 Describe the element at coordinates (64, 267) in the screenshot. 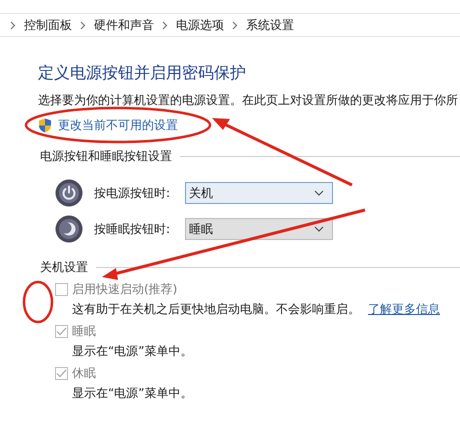

I see `group-heading: 关机设置` at that location.